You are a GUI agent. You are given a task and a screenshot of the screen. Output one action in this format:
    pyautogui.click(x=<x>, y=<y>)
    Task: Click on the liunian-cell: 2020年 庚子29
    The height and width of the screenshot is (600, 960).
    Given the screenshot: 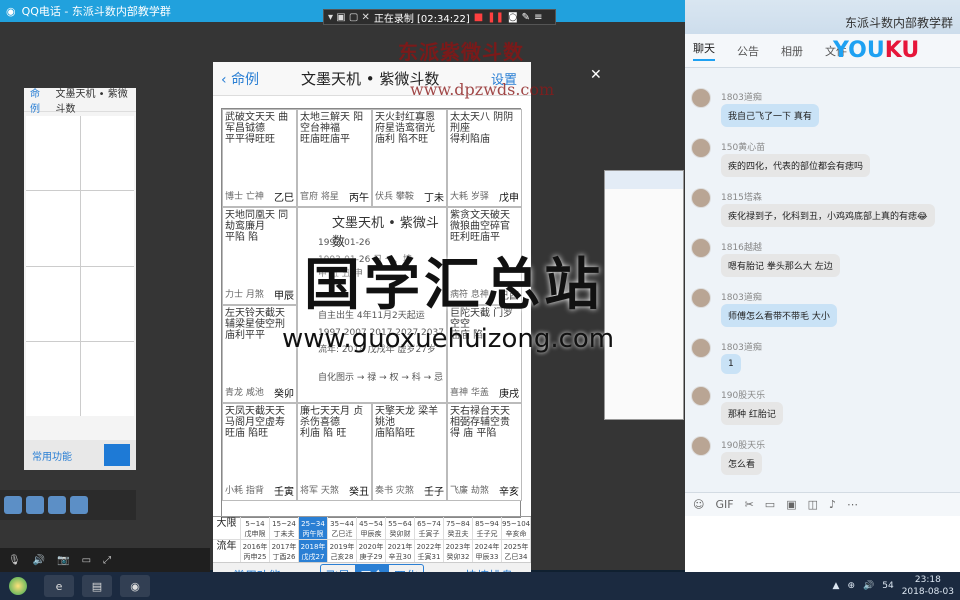 What is the action you would take?
    pyautogui.click(x=371, y=551)
    